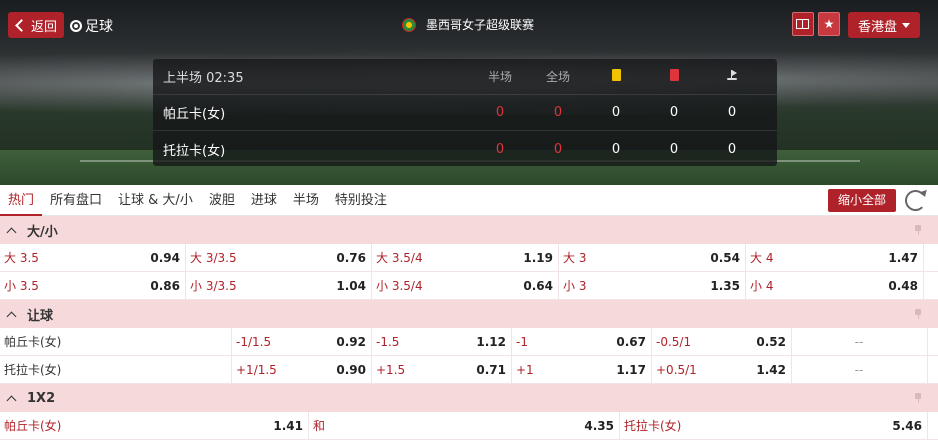 This screenshot has width=938, height=445. I want to click on odds-cell: 大 3 0.54, so click(652, 257).